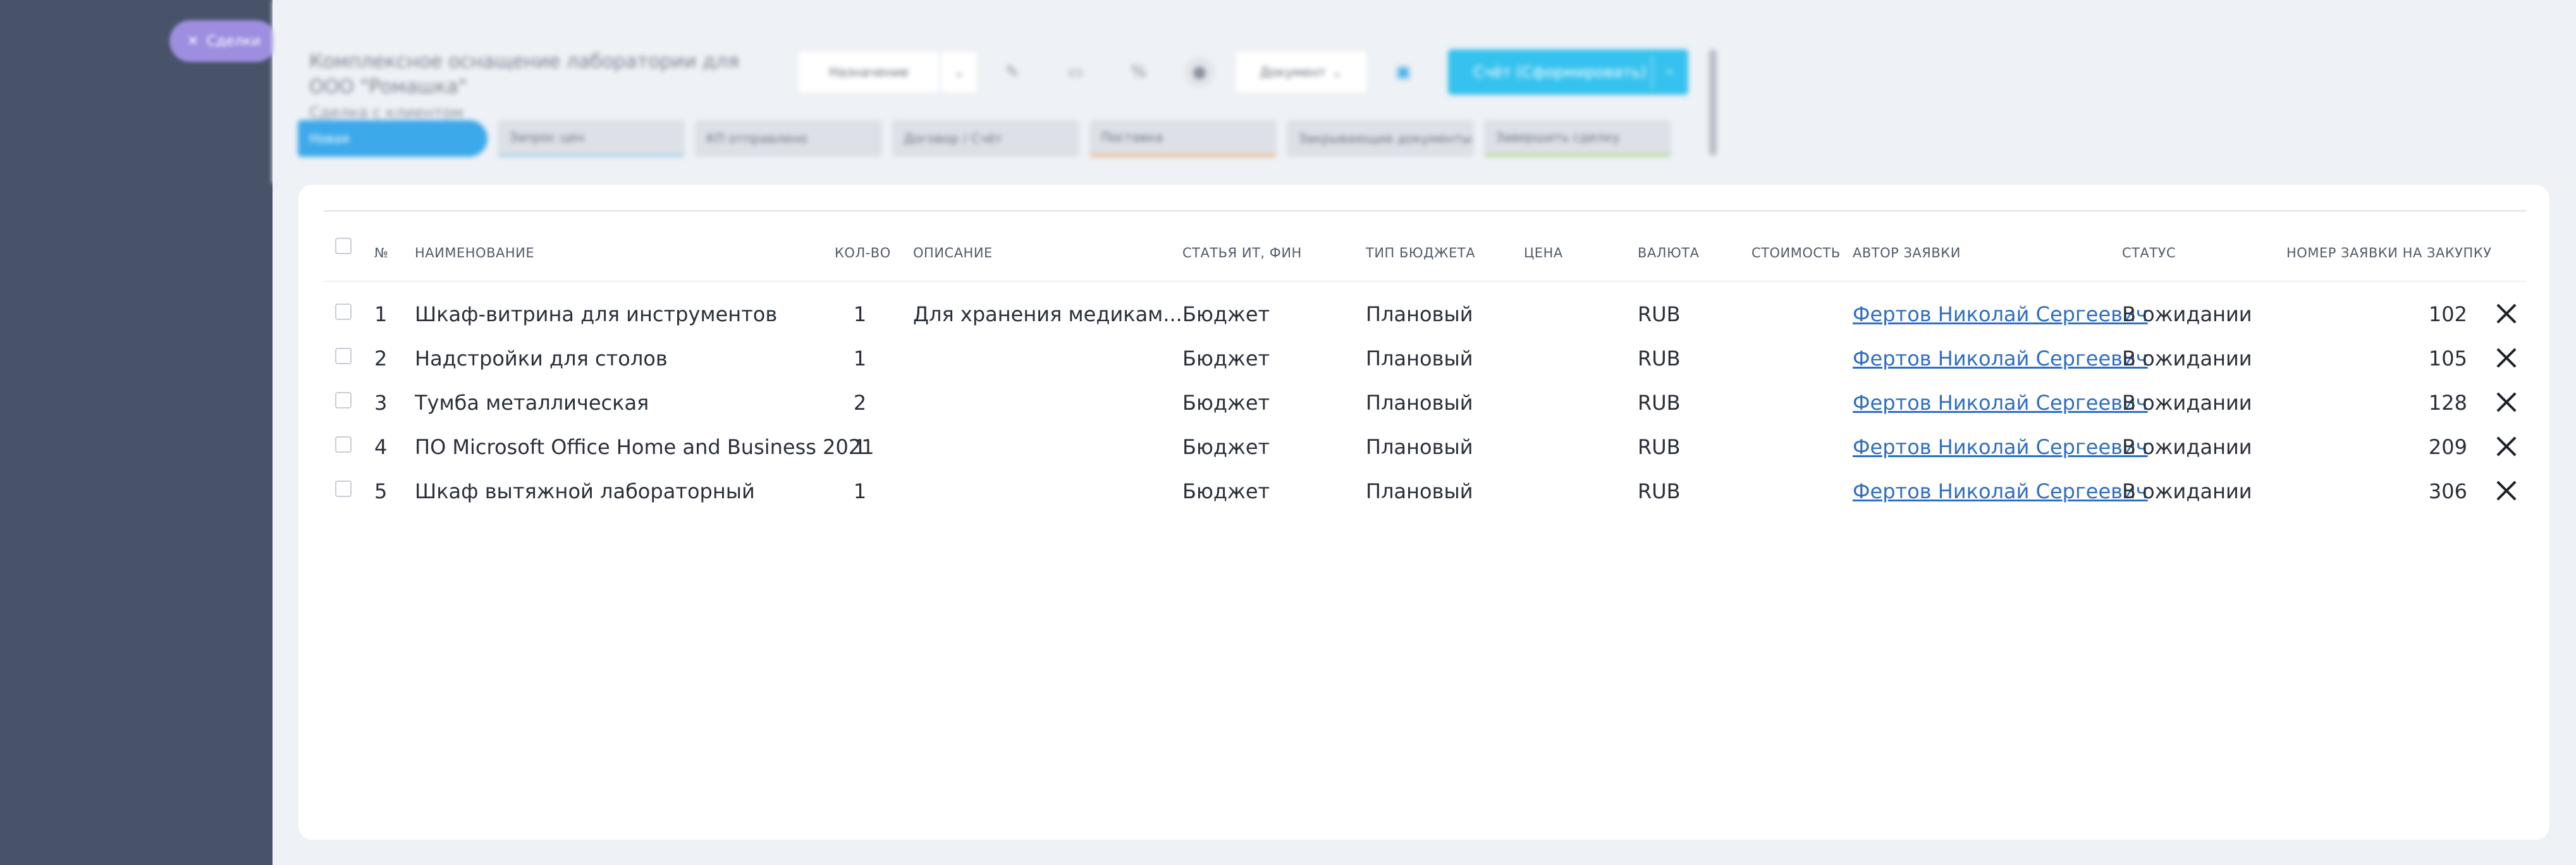 This screenshot has width=2576, height=865. I want to click on cell-purchase-number: 128, so click(2447, 403).